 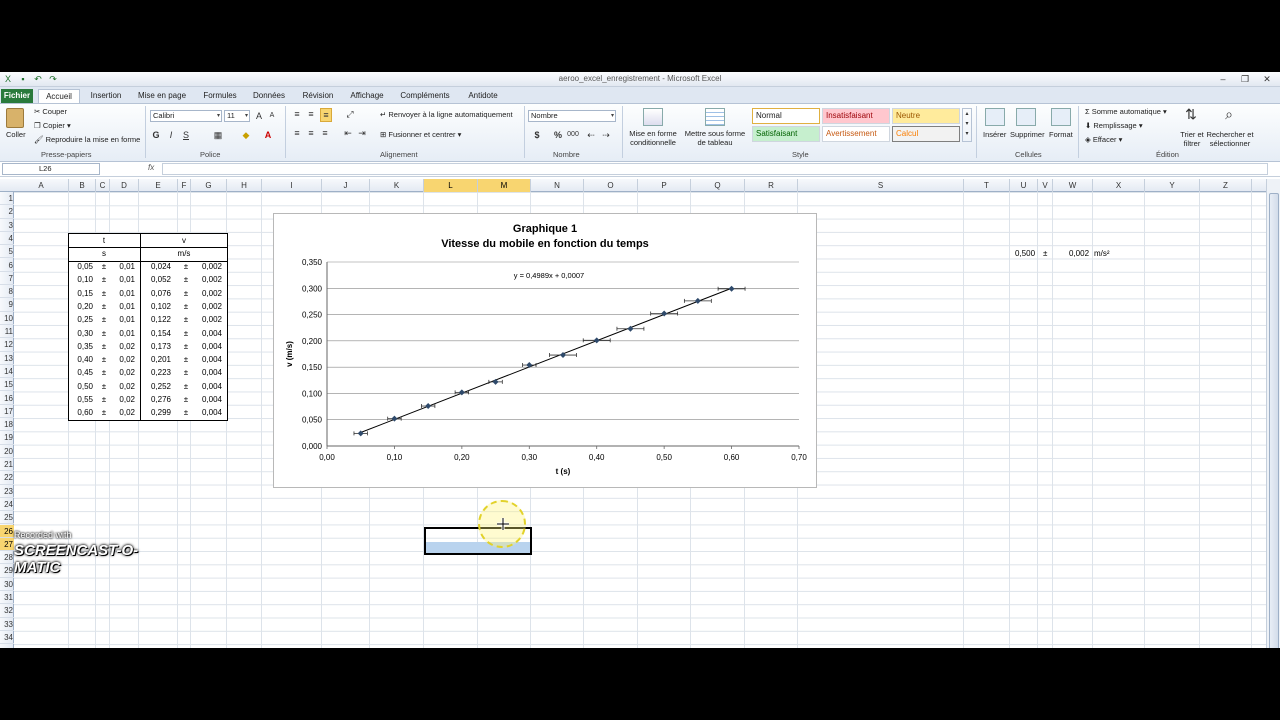 I want to click on cell-v: 0,102, so click(x=156, y=306).